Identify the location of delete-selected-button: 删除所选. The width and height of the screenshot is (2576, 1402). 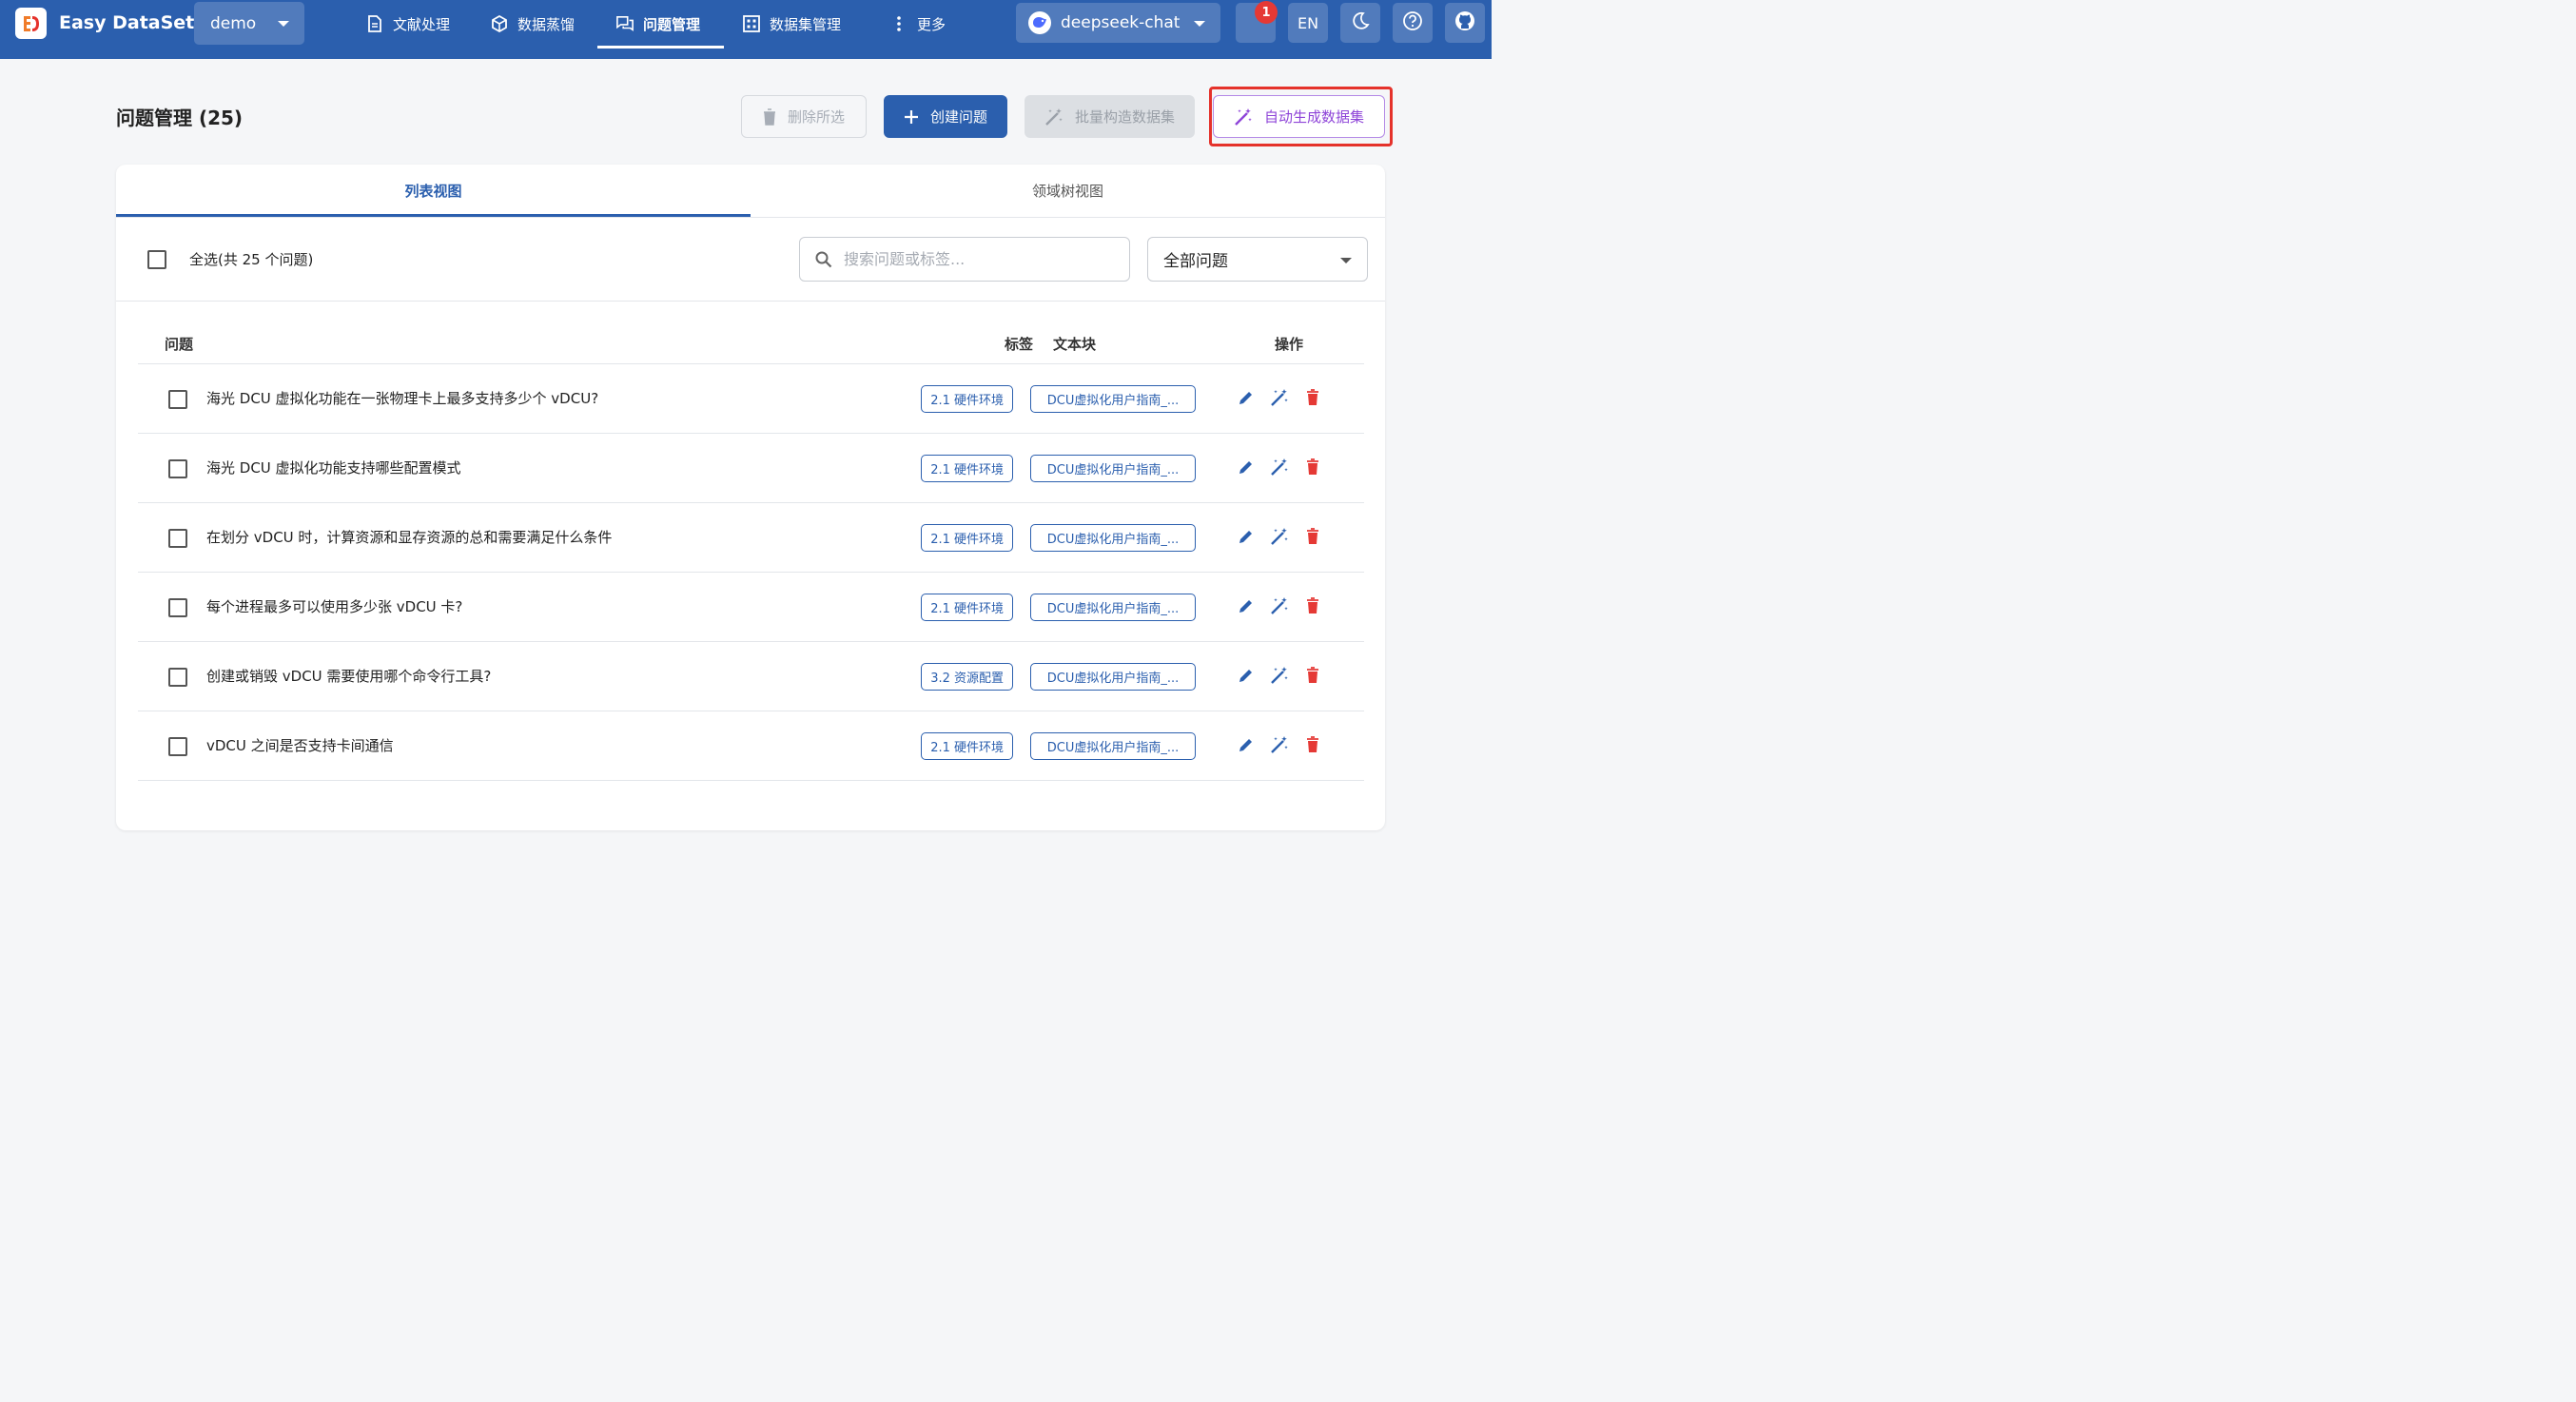
(804, 116).